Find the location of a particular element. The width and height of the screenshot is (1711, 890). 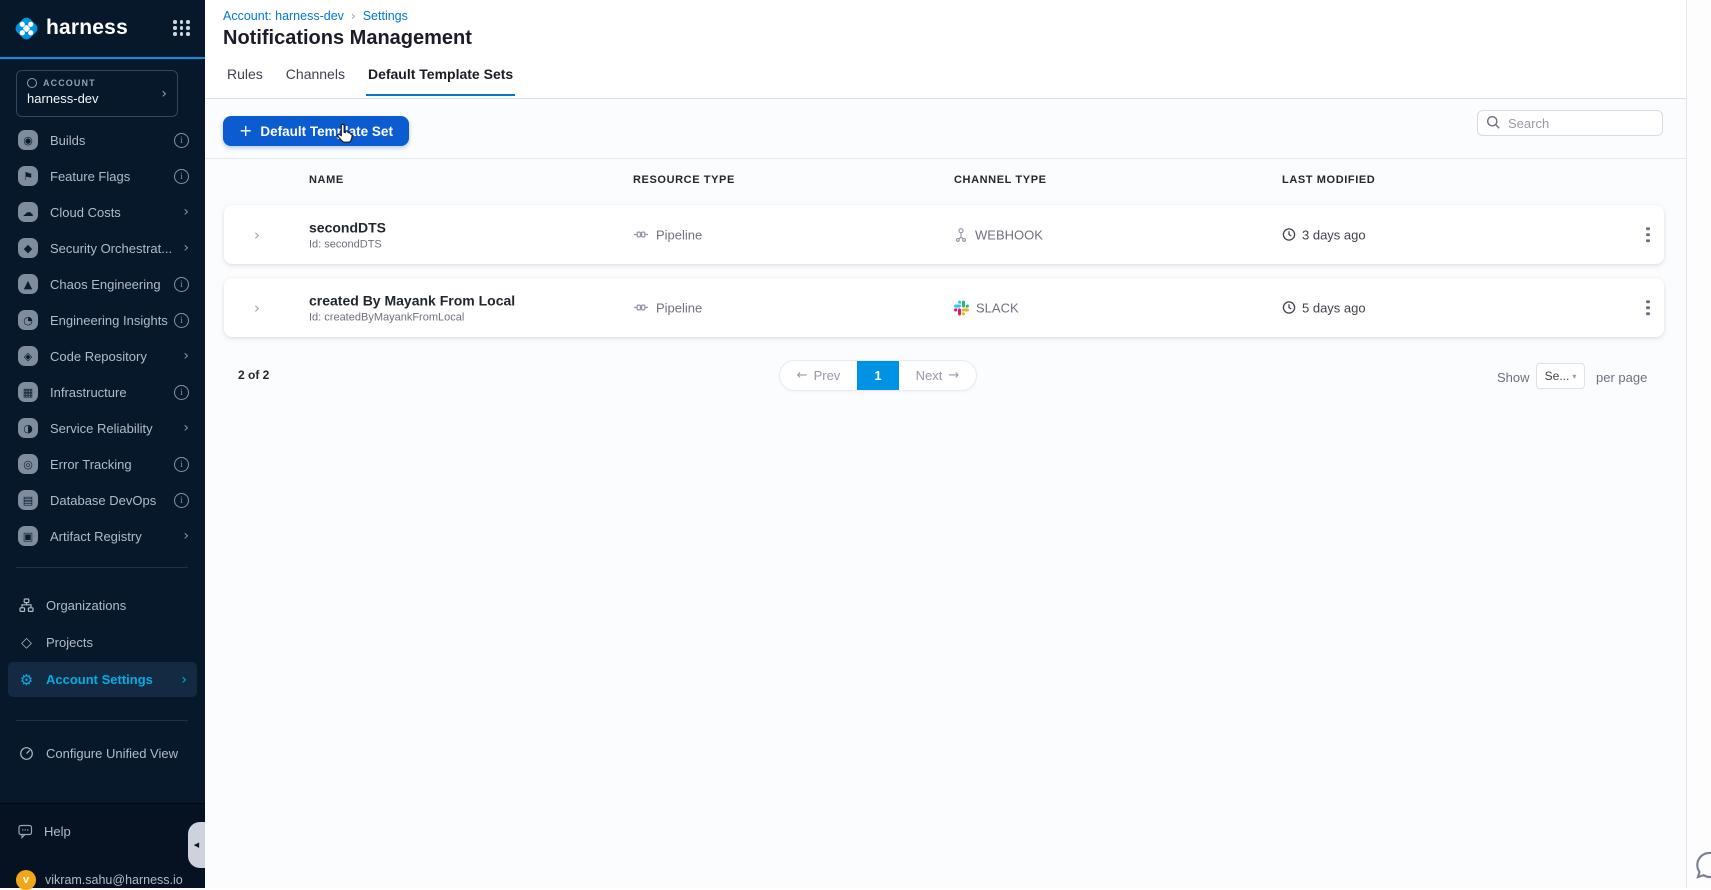

channel-type-label: WEBHOOK is located at coordinates (1009, 234).